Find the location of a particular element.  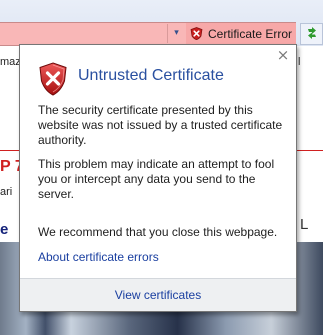

view-certificates-link: View certificates is located at coordinates (158, 295).